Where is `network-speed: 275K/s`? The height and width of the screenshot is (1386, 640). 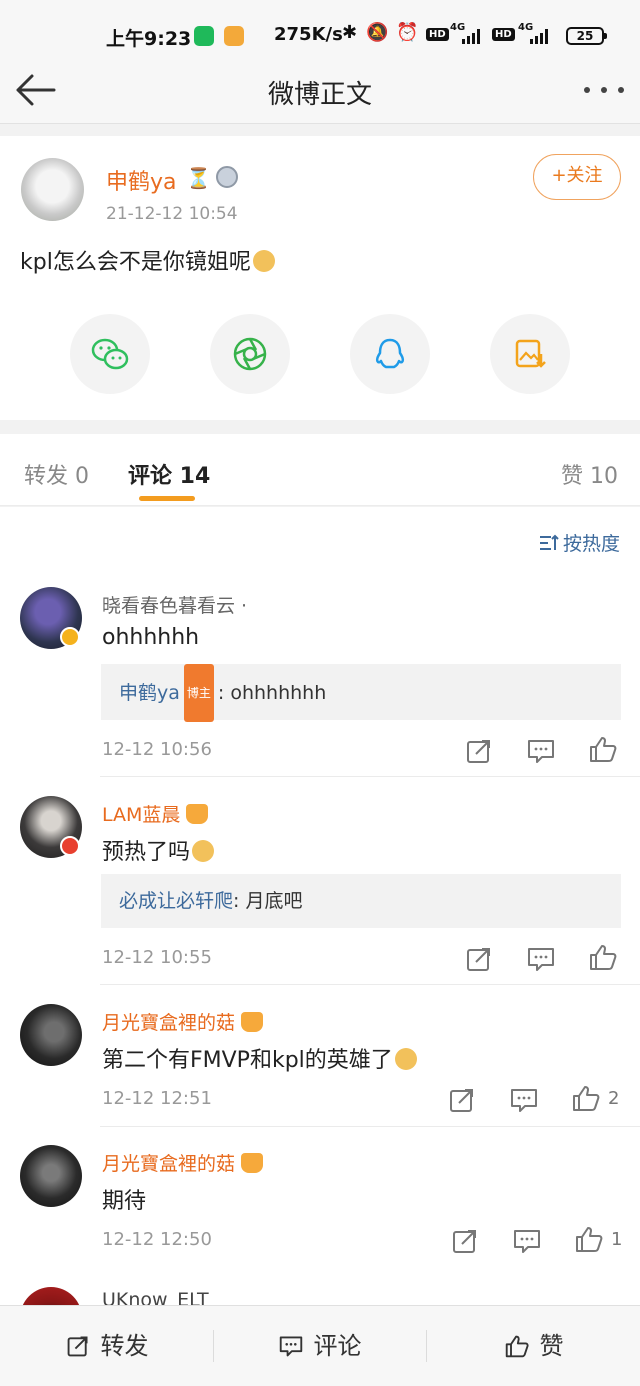
network-speed: 275K/s is located at coordinates (308, 34).